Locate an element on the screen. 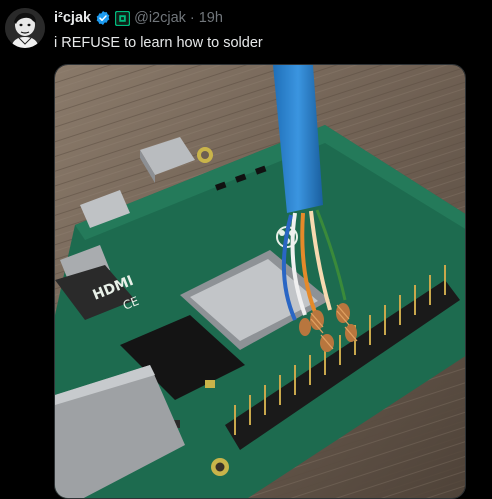  avatar-portrait-icon is located at coordinates (25, 28).